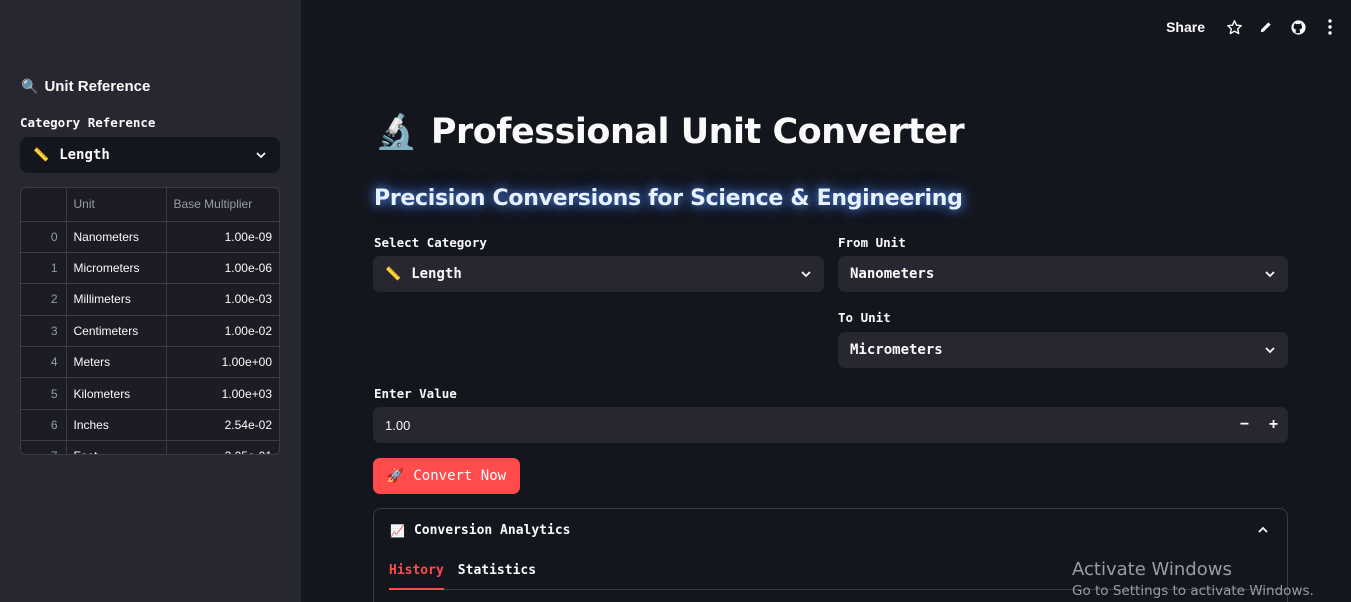 The width and height of the screenshot is (1351, 602). Describe the element at coordinates (150, 155) in the screenshot. I see `category-reference-select: 📏 Length` at that location.